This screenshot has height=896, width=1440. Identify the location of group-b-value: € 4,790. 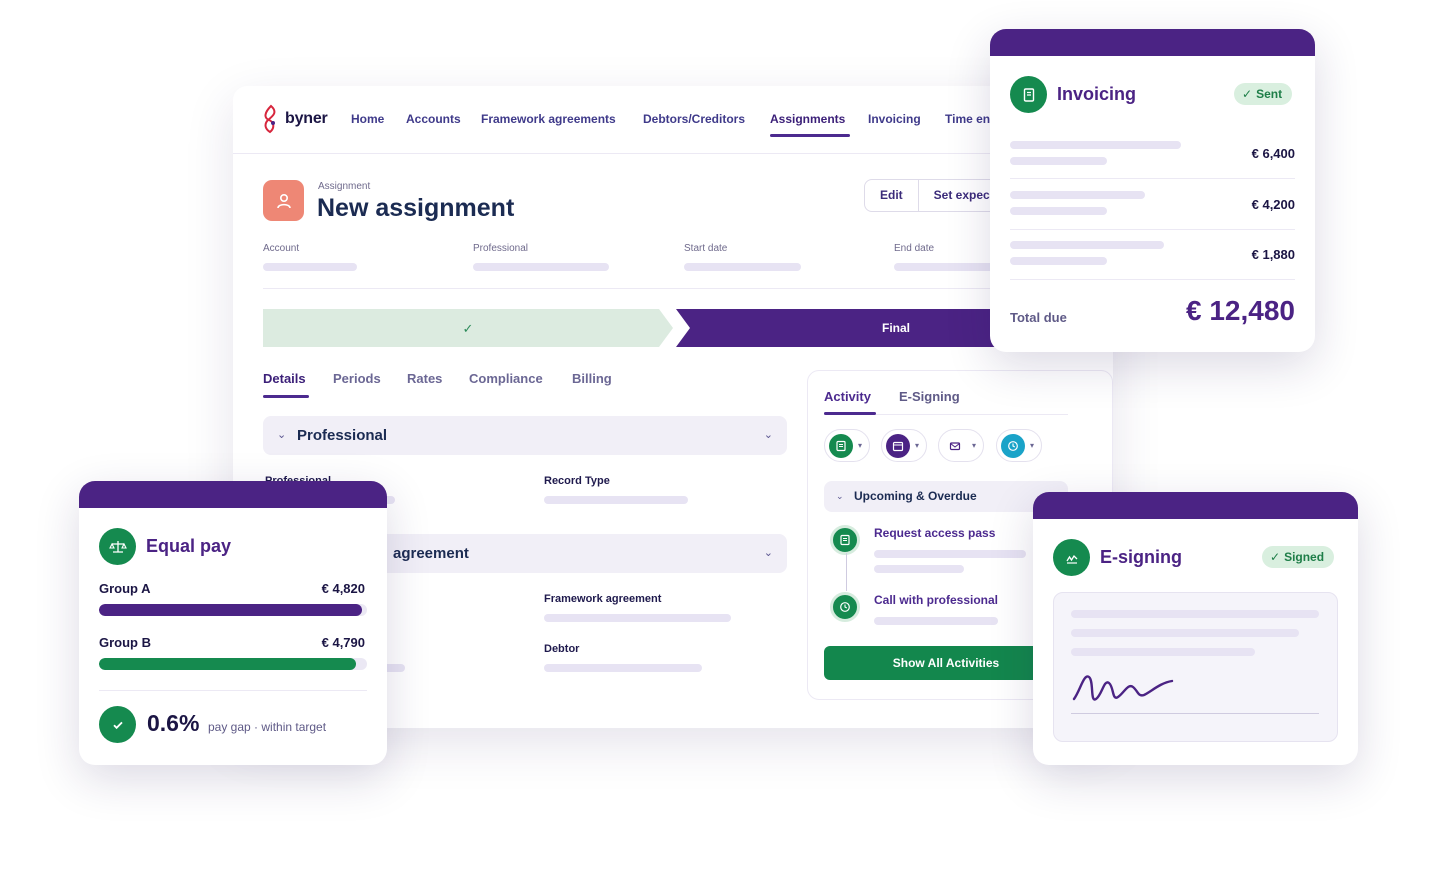
(343, 642).